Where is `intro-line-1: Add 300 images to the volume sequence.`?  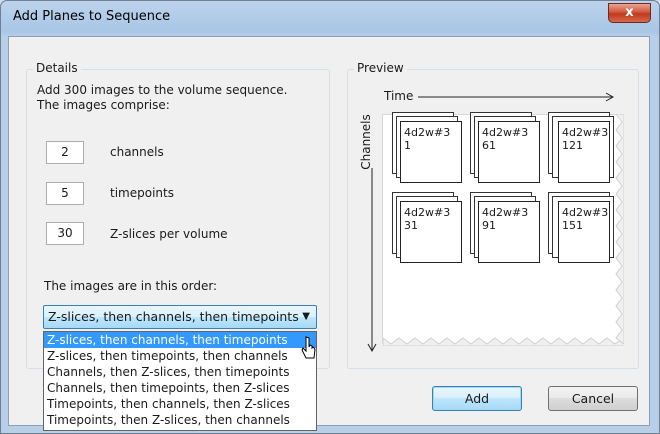 intro-line-1: Add 300 images to the volume sequence. is located at coordinates (162, 90).